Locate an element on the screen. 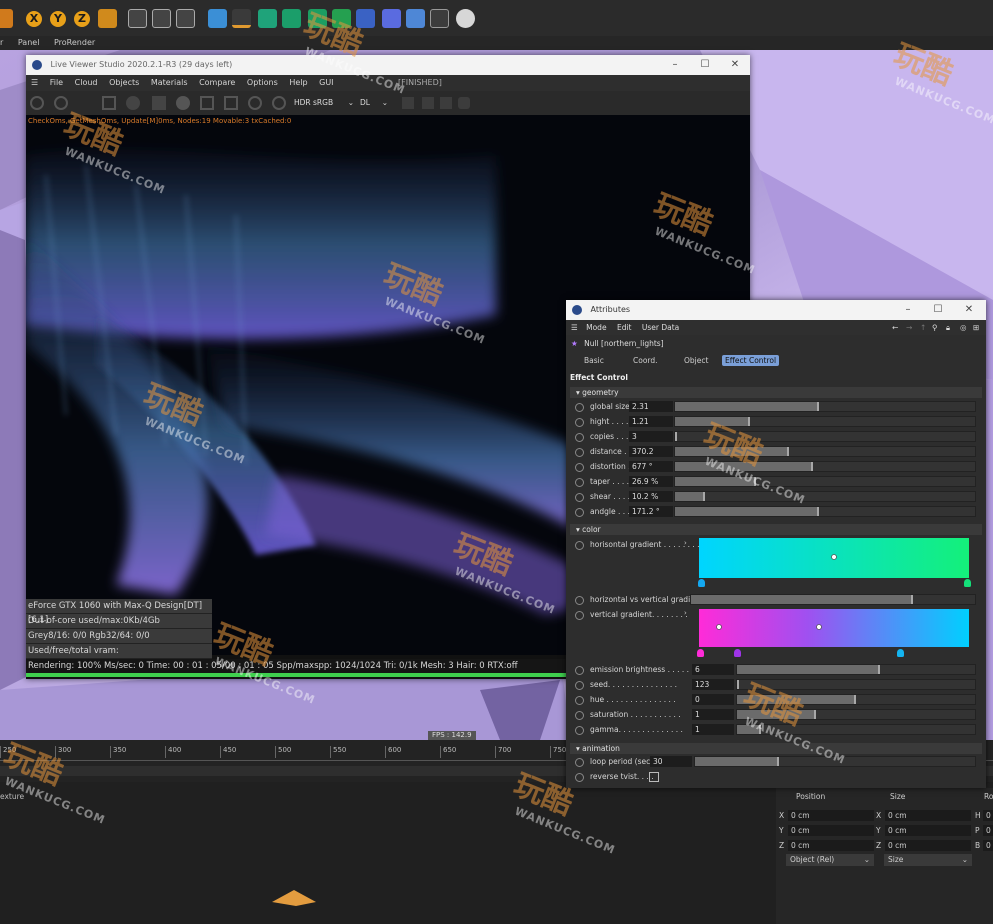 Image resolution: width=993 pixels, height=924 pixels. lv-menu-help: Help is located at coordinates (298, 82).